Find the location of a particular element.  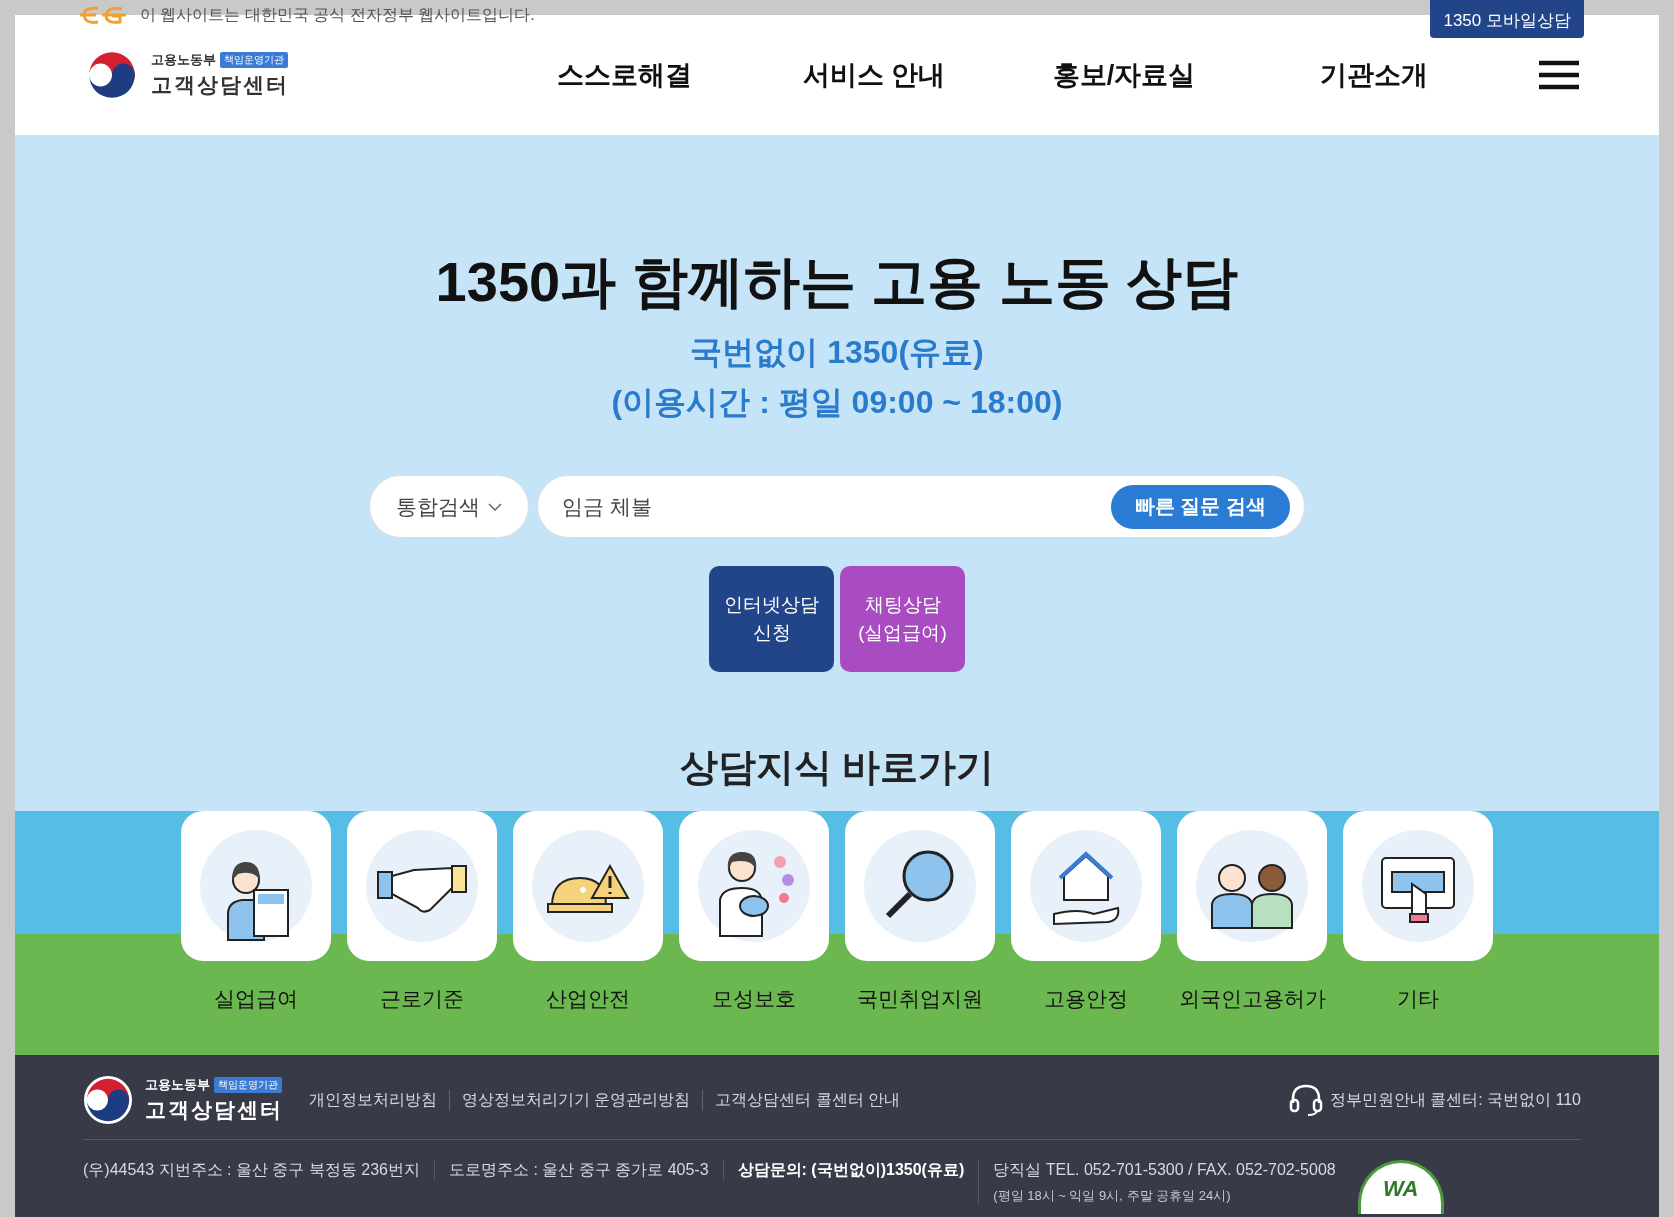

emblem-icon is located at coordinates (108, 1100).